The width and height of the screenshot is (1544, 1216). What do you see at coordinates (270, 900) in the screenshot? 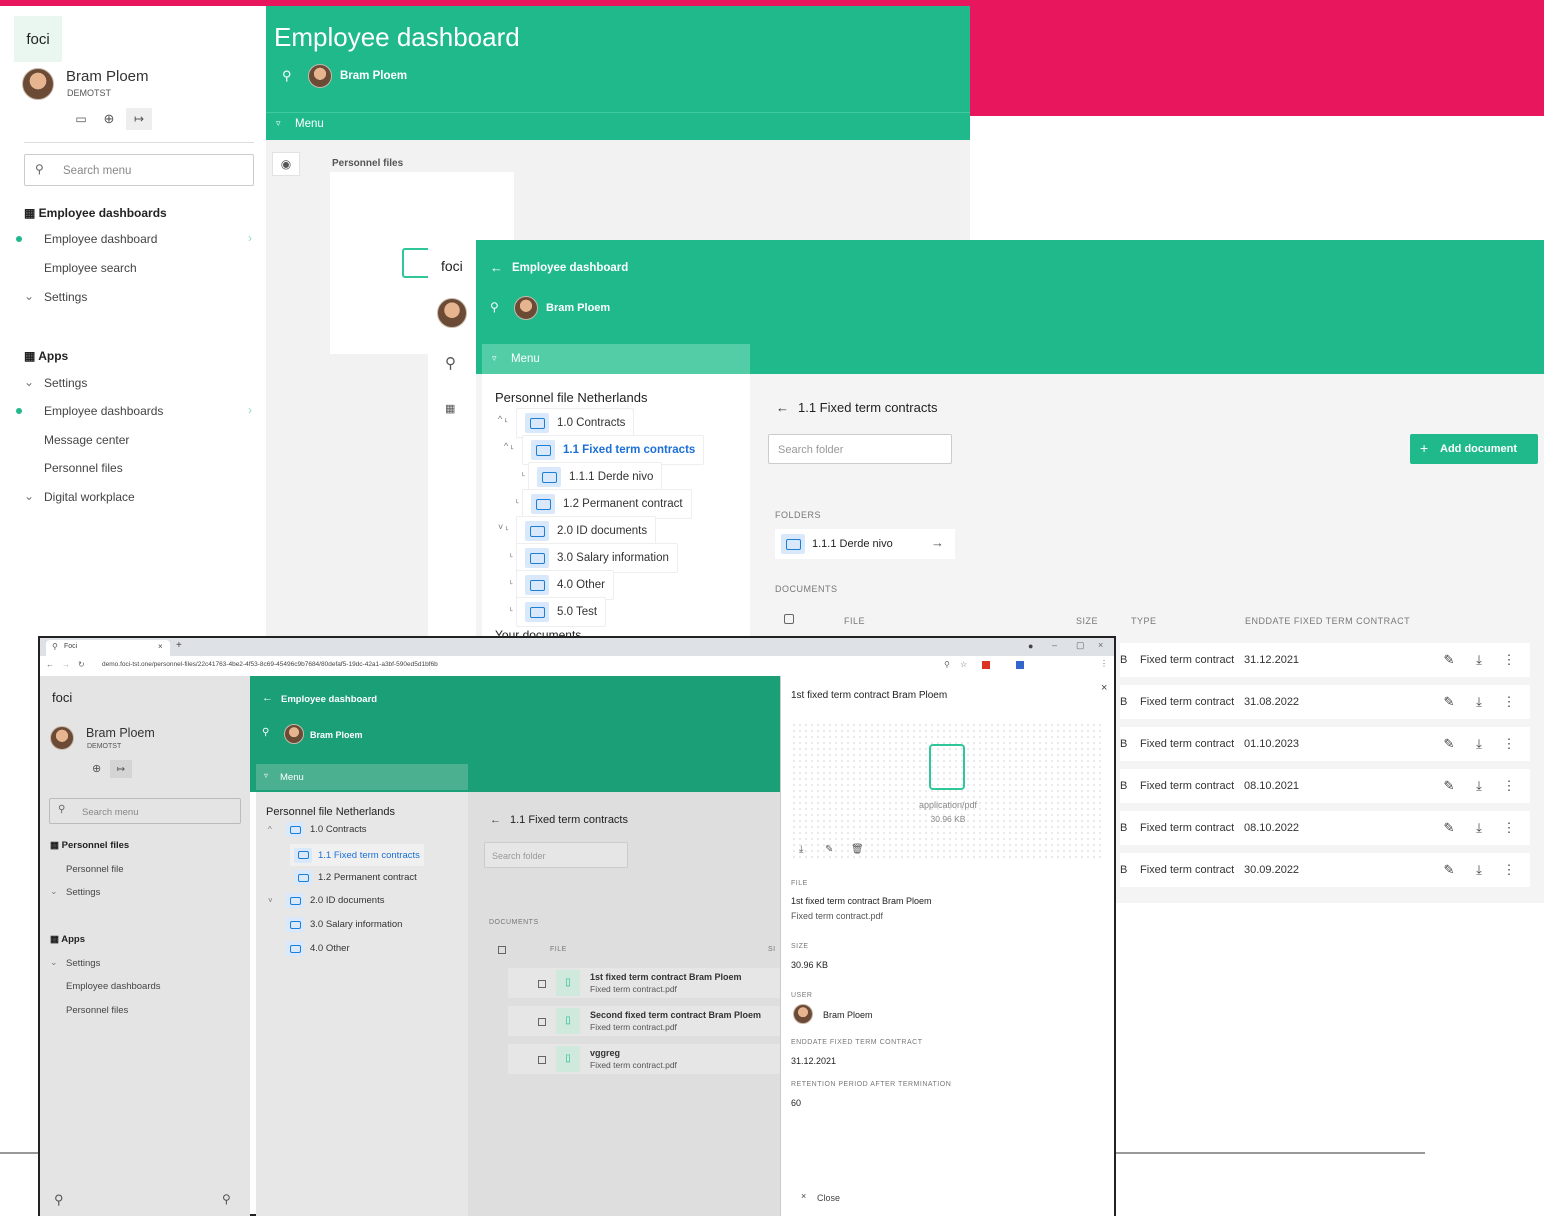
I see `chevron-down-icon: ˅` at bounding box center [270, 900].